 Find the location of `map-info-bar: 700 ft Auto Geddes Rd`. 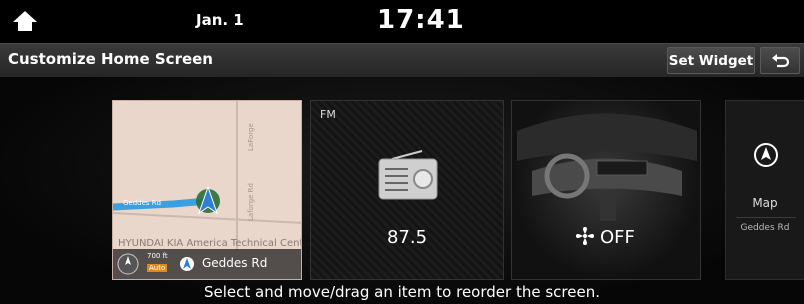

map-info-bar: 700 ft Auto Geddes Rd is located at coordinates (207, 264).